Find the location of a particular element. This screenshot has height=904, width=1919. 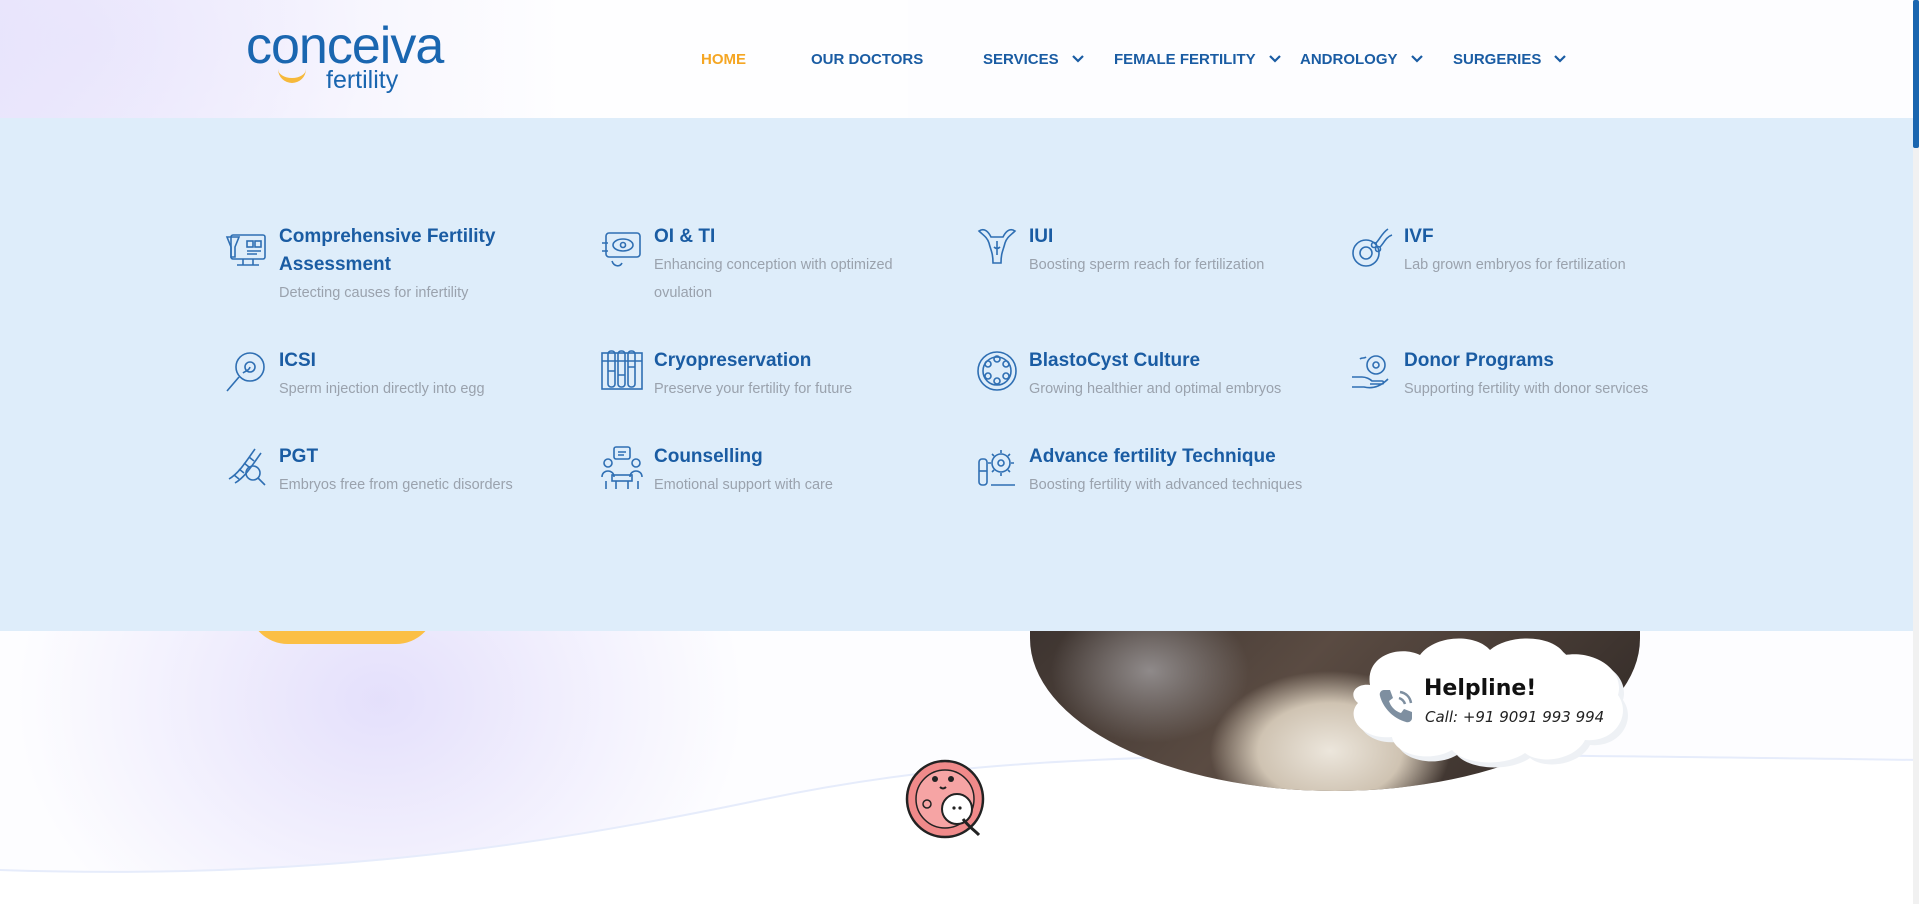

service-title: OI & TI is located at coordinates (804, 237).